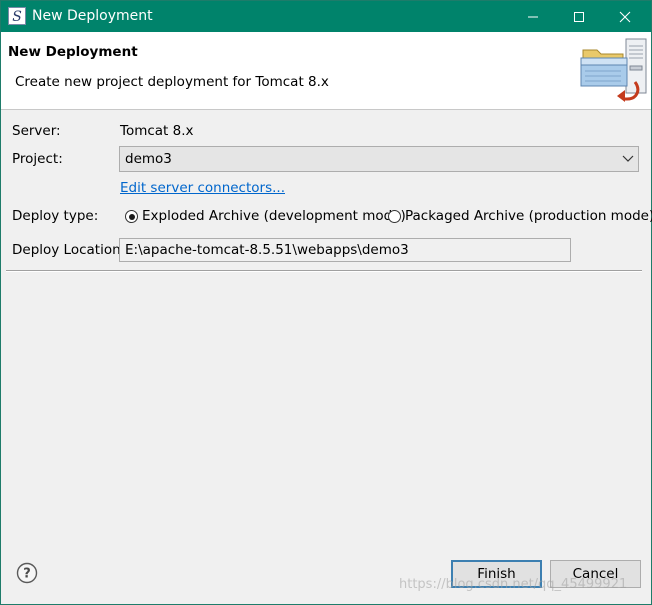  What do you see at coordinates (73, 52) in the screenshot?
I see `banner-title: New Deployment` at bounding box center [73, 52].